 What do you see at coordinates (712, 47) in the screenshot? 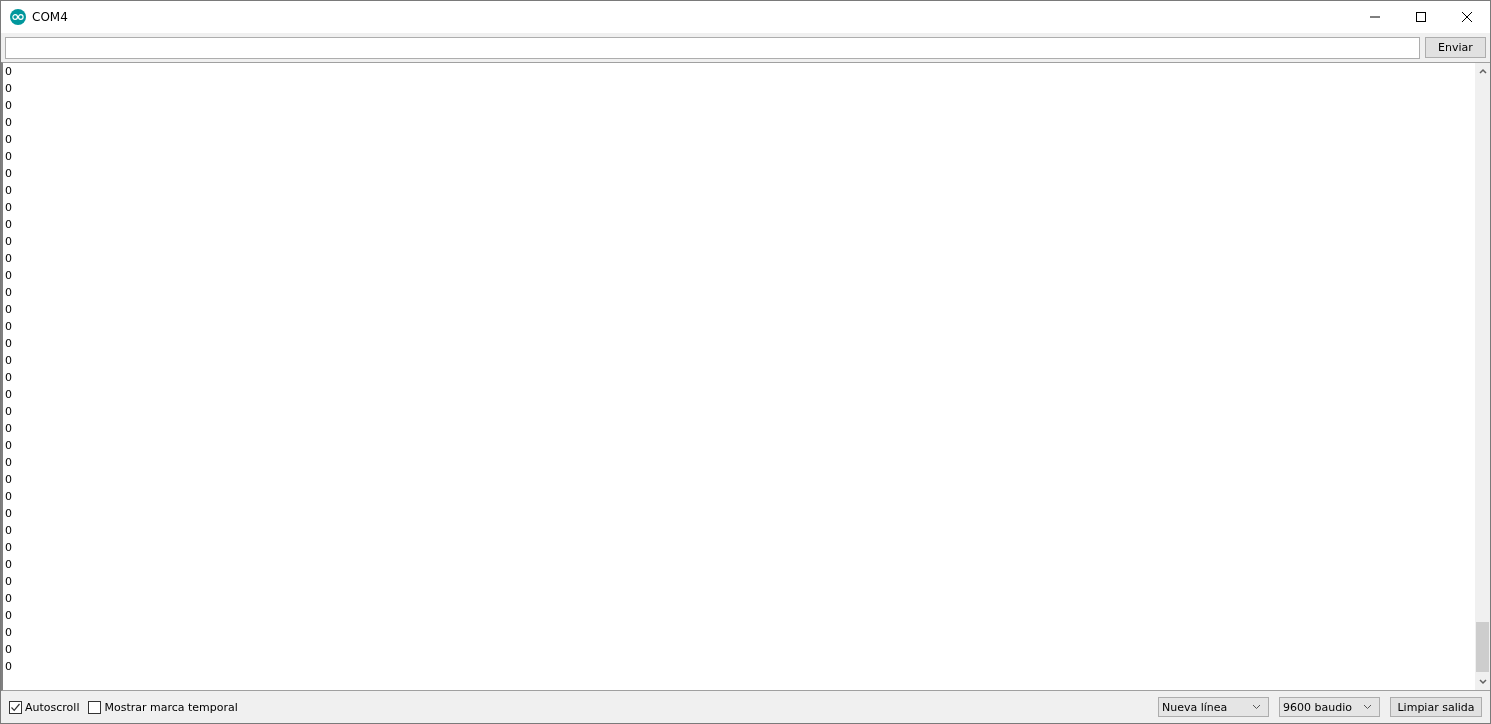
I see `send-input-field` at bounding box center [712, 47].